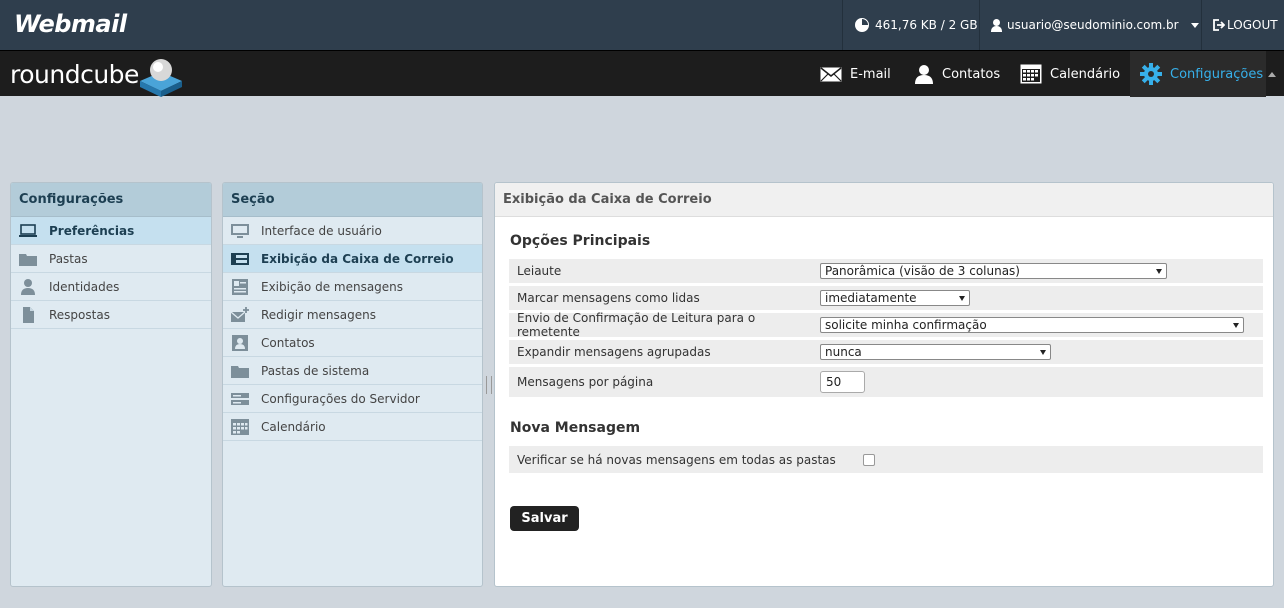 The height and width of the screenshot is (608, 1284). Describe the element at coordinates (70, 24) in the screenshot. I see `webmail-brand: Webmail` at that location.